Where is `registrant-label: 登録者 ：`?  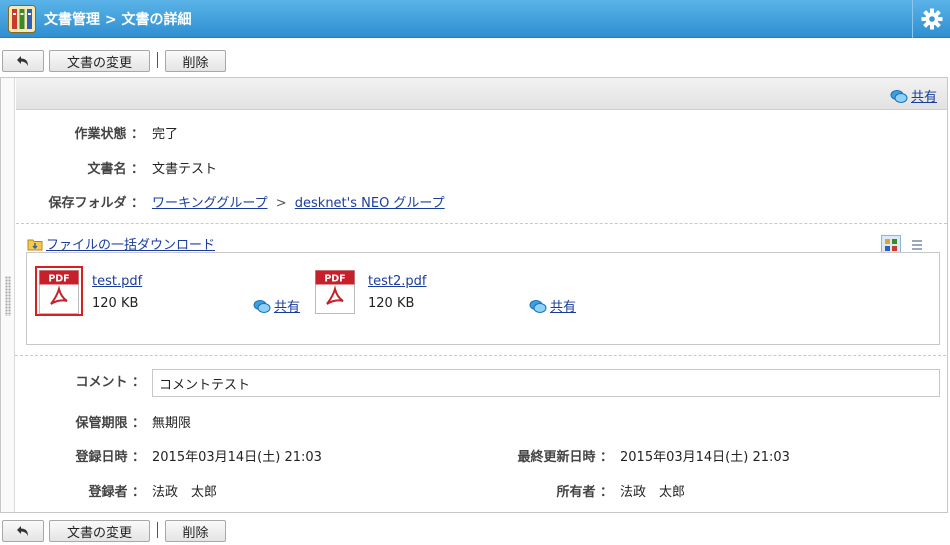
registrant-label: 登録者 ： is located at coordinates (116, 492).